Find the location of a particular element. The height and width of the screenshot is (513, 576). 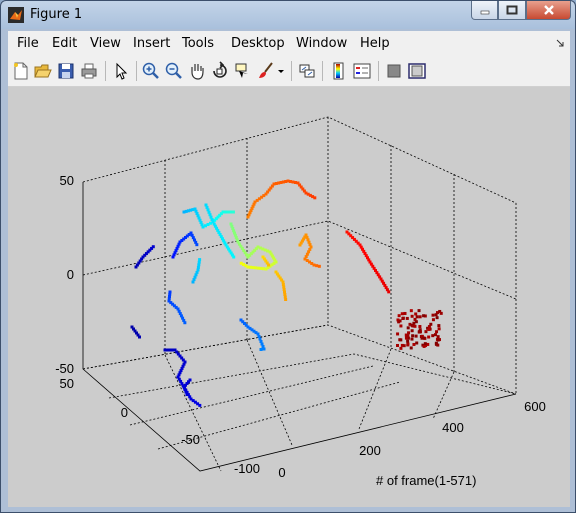

legend-icon is located at coordinates (362, 71).